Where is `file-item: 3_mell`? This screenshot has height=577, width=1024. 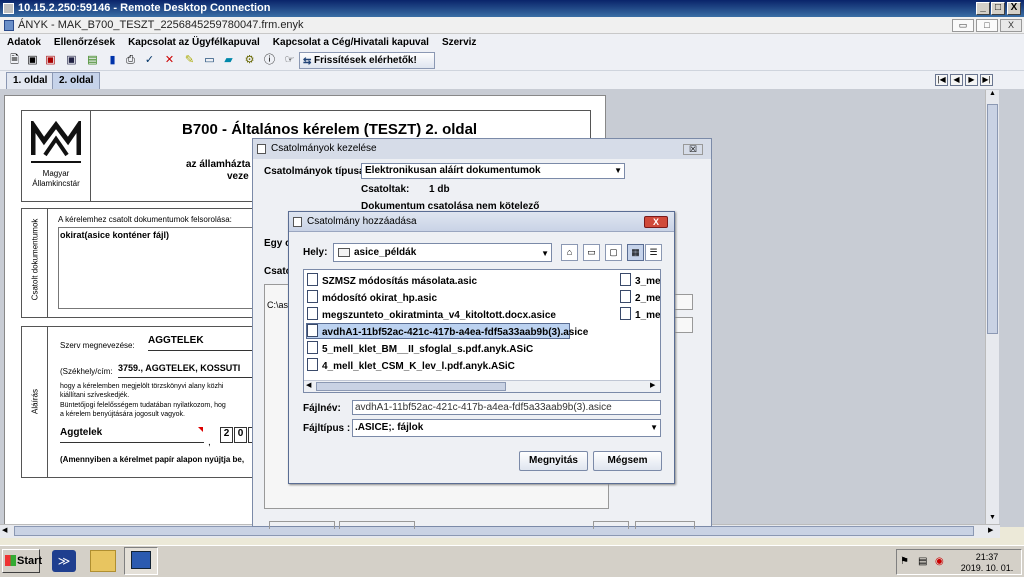 file-item: 3_mell is located at coordinates (640, 280).